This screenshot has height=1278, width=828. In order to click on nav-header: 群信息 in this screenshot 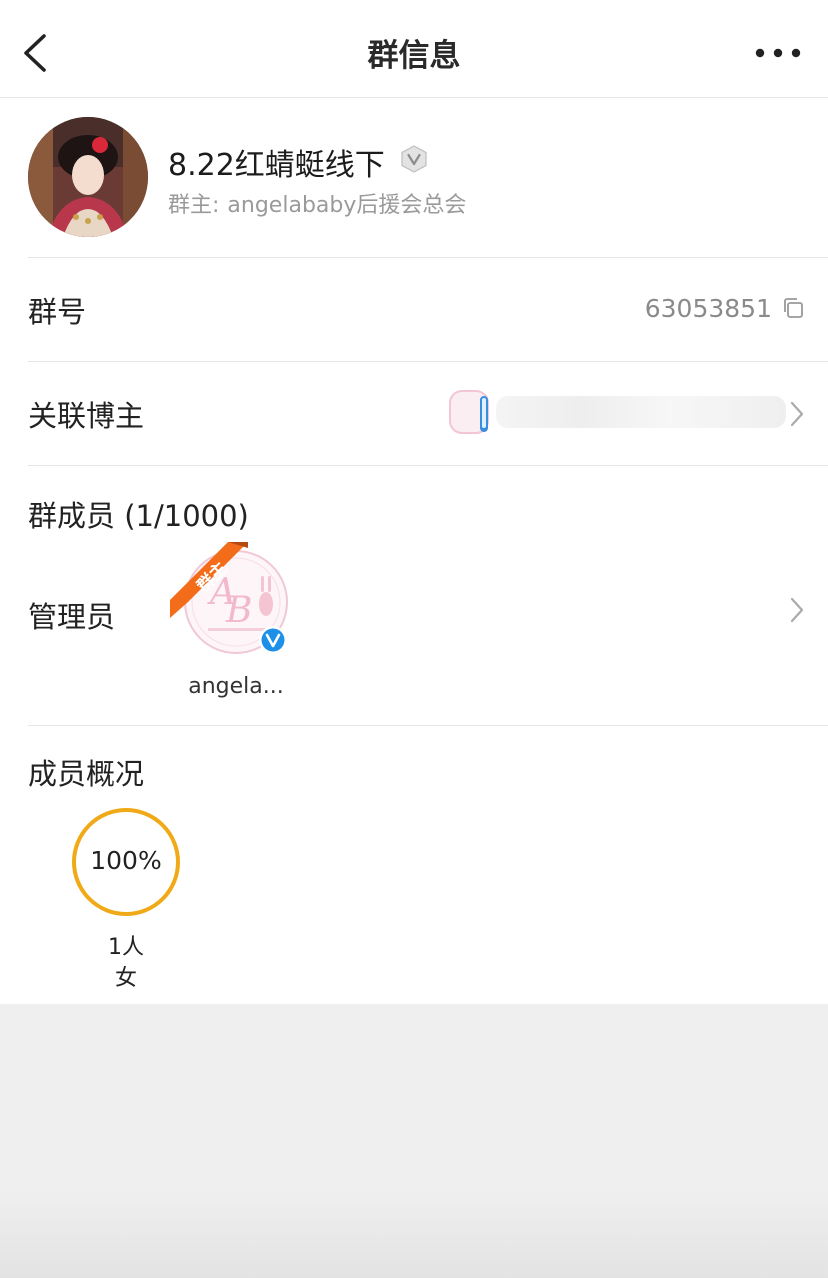, I will do `click(414, 49)`.